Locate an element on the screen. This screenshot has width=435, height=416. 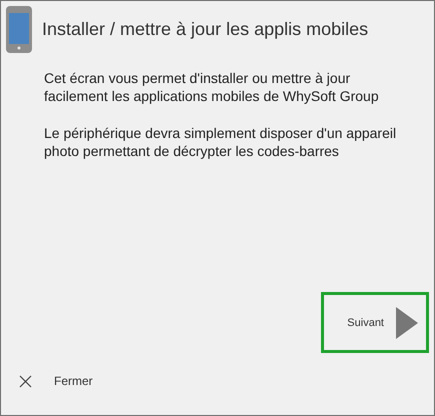
close-icon is located at coordinates (25, 381).